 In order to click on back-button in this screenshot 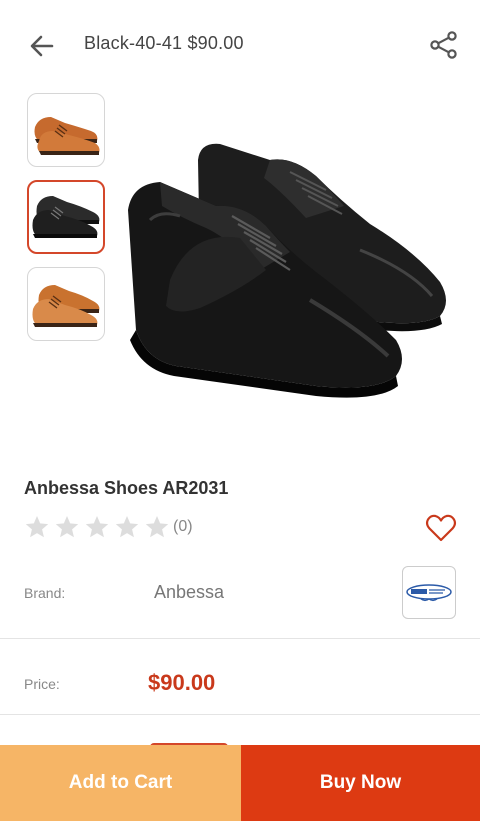, I will do `click(42, 46)`.